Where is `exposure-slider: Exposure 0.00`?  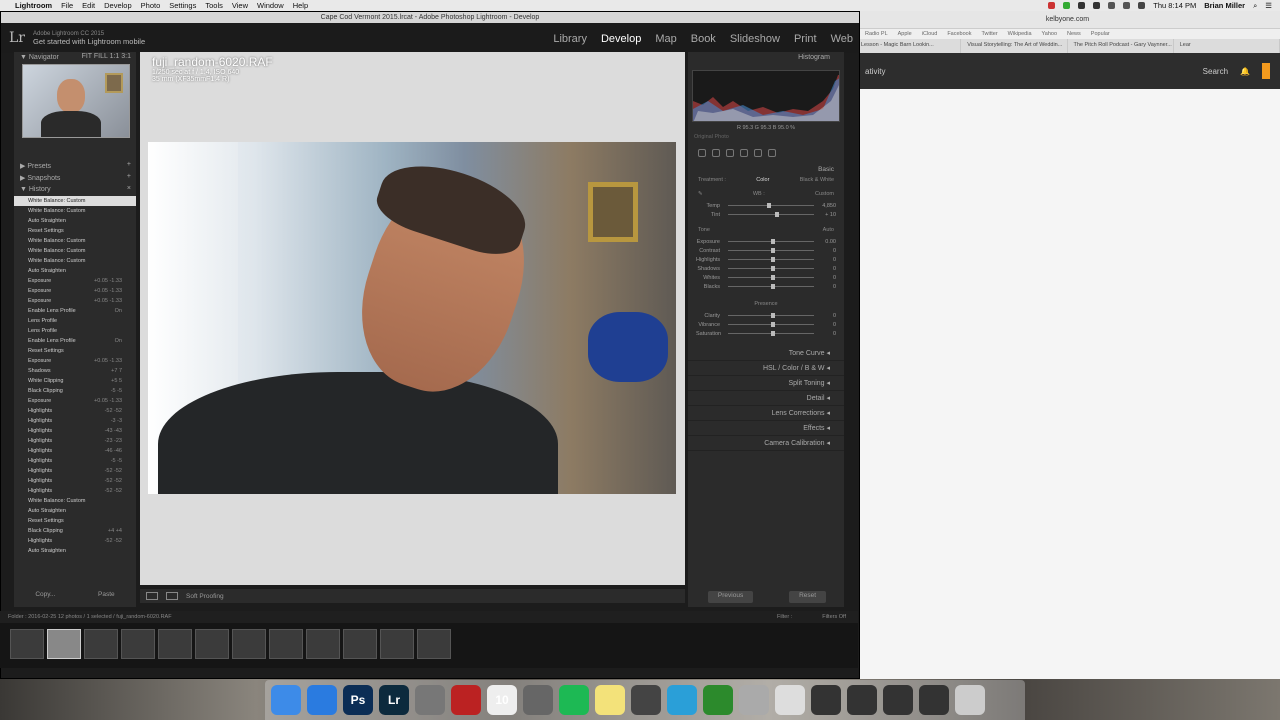
exposure-slider: Exposure 0.00 is located at coordinates (766, 241).